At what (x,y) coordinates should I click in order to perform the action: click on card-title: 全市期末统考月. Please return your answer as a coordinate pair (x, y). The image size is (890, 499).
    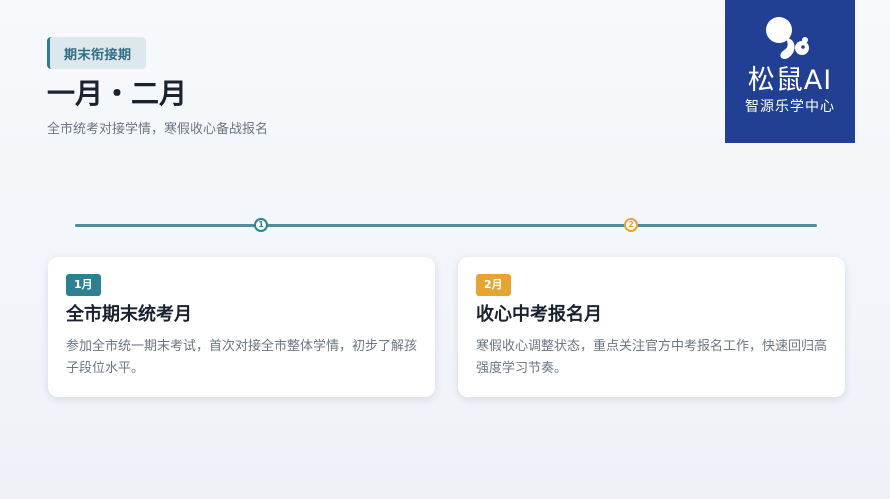
    Looking at the image, I should click on (129, 314).